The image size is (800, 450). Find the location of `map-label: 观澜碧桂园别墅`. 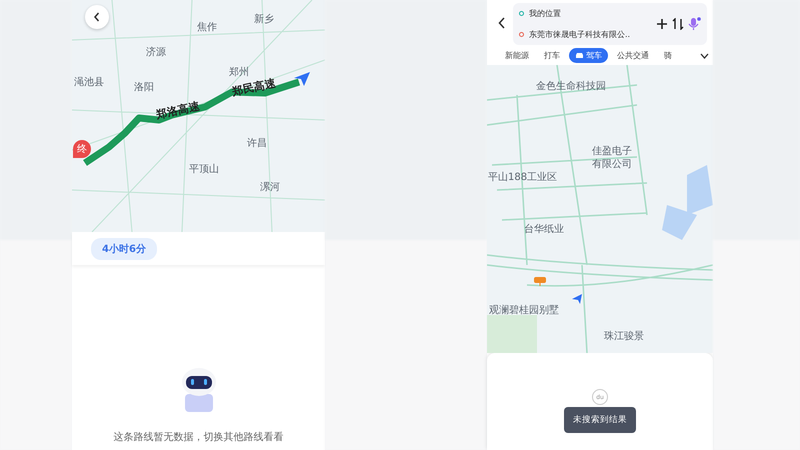

map-label: 观澜碧桂园别墅 is located at coordinates (524, 310).